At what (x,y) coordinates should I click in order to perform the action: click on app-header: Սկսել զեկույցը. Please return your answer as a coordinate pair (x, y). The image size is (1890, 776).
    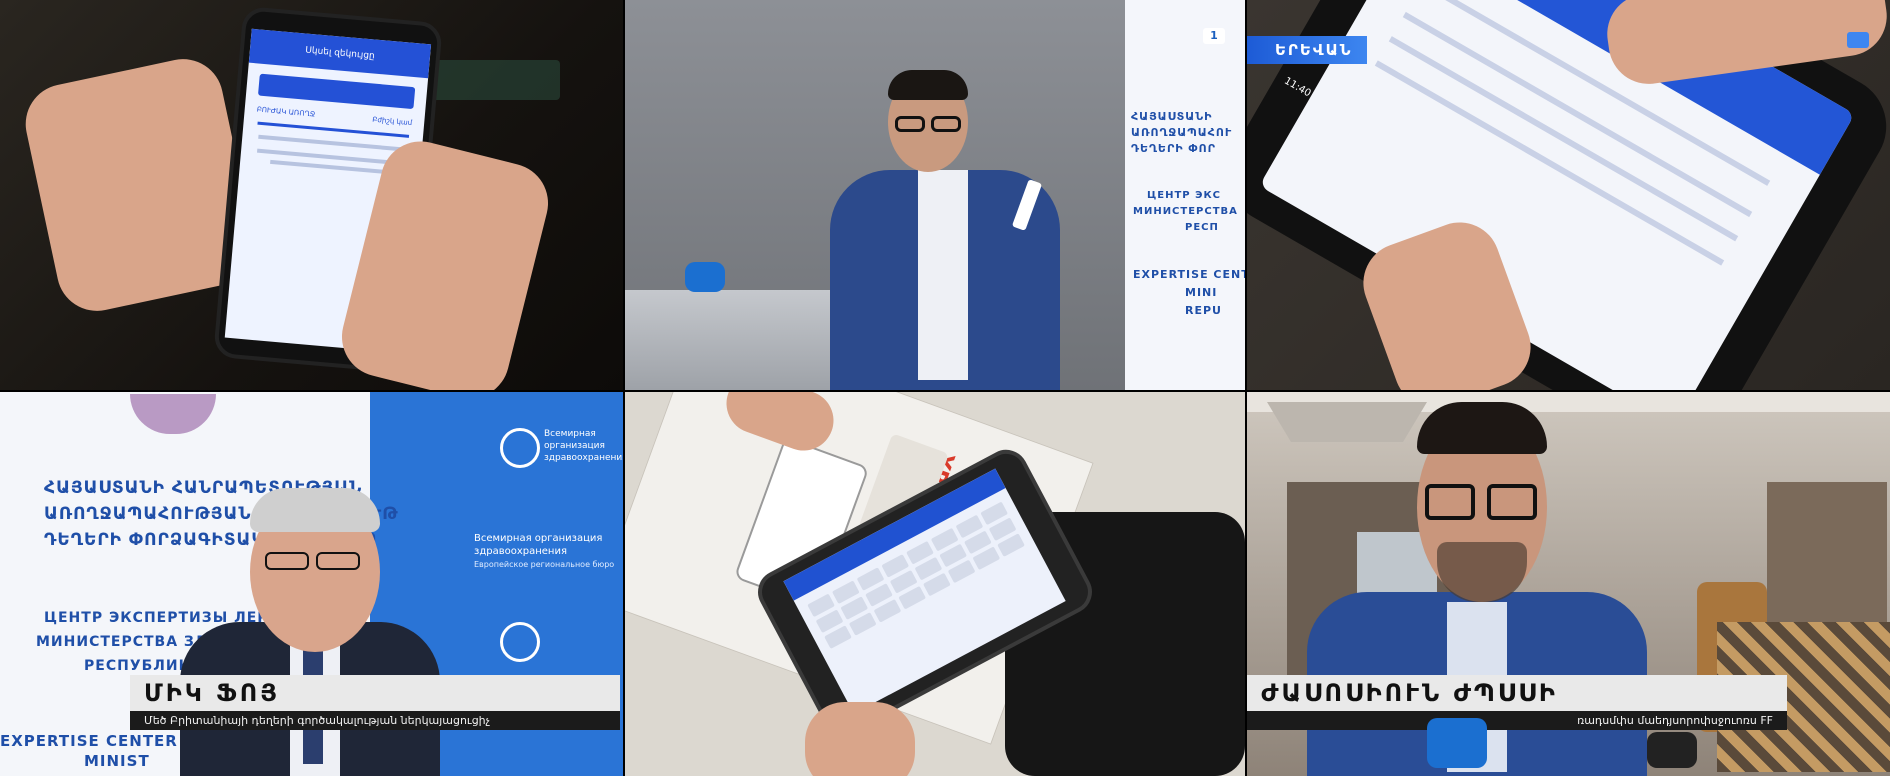
    Looking at the image, I should click on (340, 53).